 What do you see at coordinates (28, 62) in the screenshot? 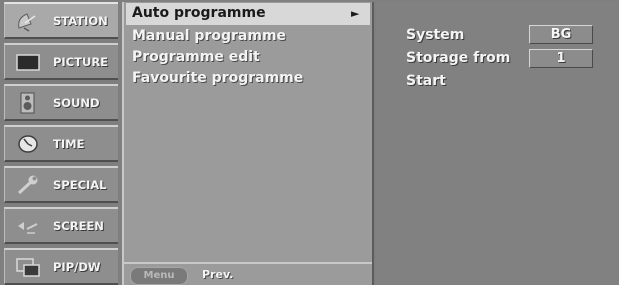
I see `tv-screen-icon` at bounding box center [28, 62].